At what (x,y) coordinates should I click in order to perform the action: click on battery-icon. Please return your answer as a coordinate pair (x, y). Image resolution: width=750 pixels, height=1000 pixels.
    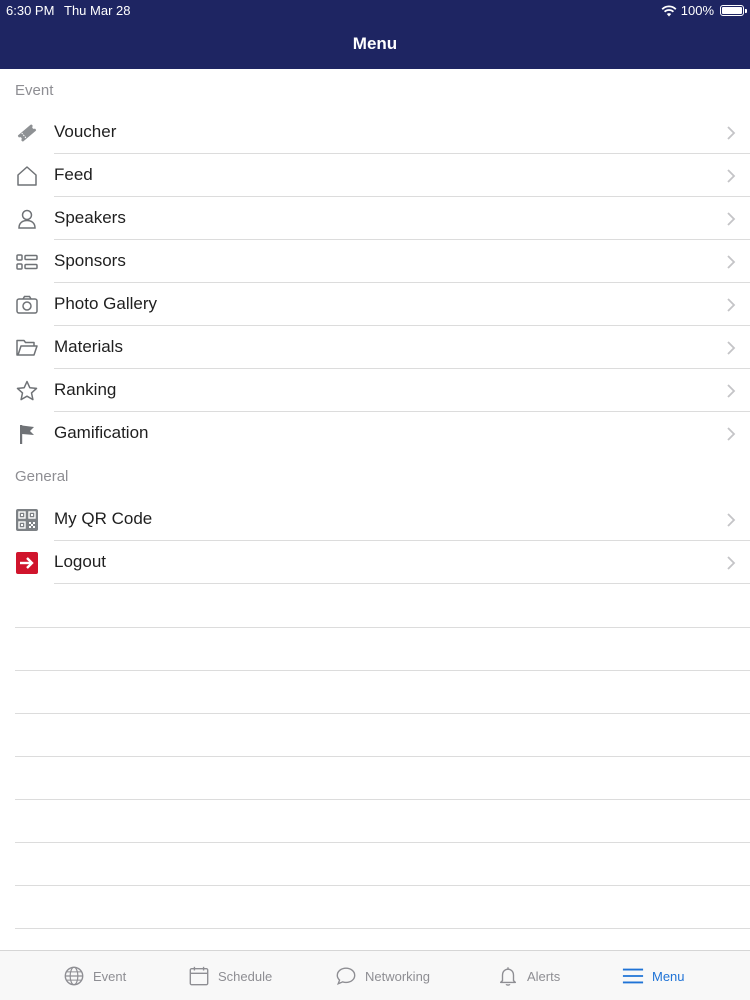
    Looking at the image, I should click on (733, 10).